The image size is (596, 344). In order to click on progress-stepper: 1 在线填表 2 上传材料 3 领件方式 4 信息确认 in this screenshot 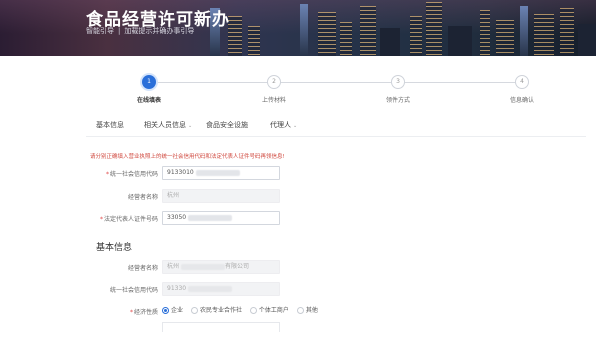, I will do `click(329, 89)`.